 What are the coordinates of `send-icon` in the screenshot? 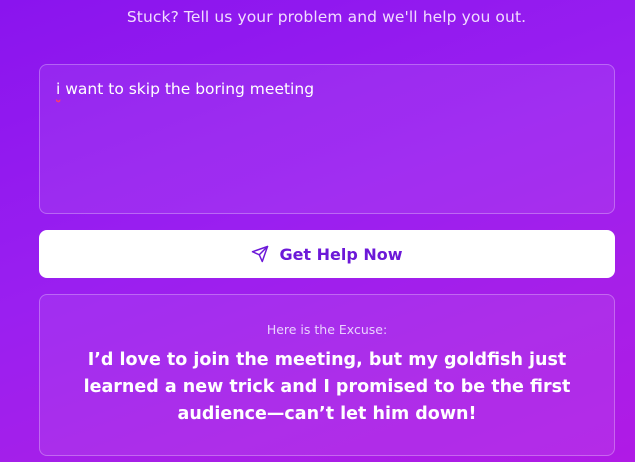 It's located at (260, 254).